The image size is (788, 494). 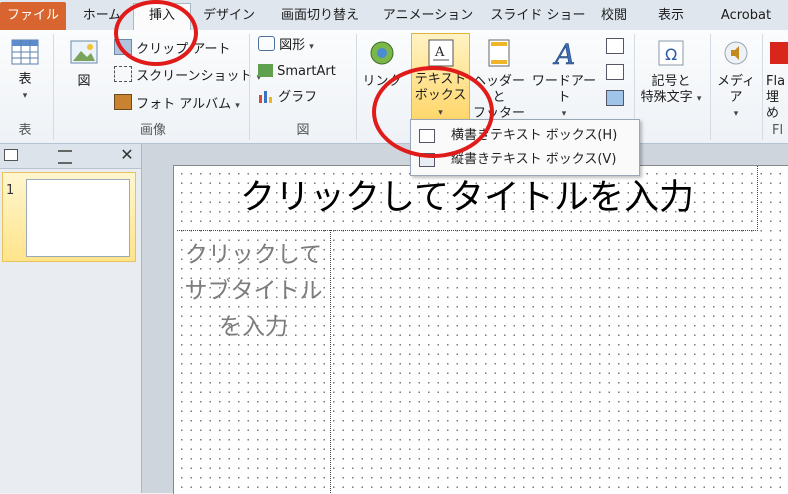 I want to click on chart-button: グラフ, so click(x=287, y=98).